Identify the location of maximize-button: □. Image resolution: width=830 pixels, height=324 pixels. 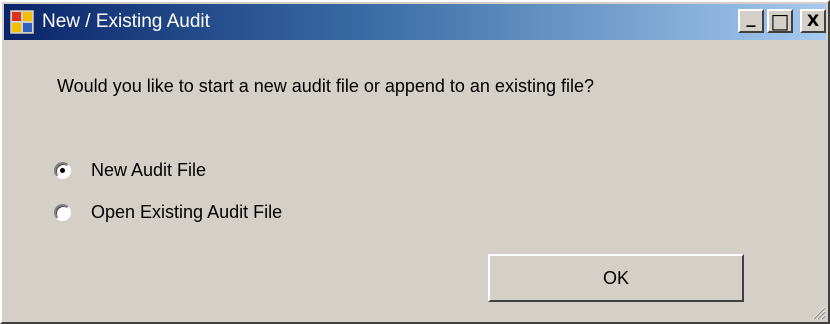
(780, 21).